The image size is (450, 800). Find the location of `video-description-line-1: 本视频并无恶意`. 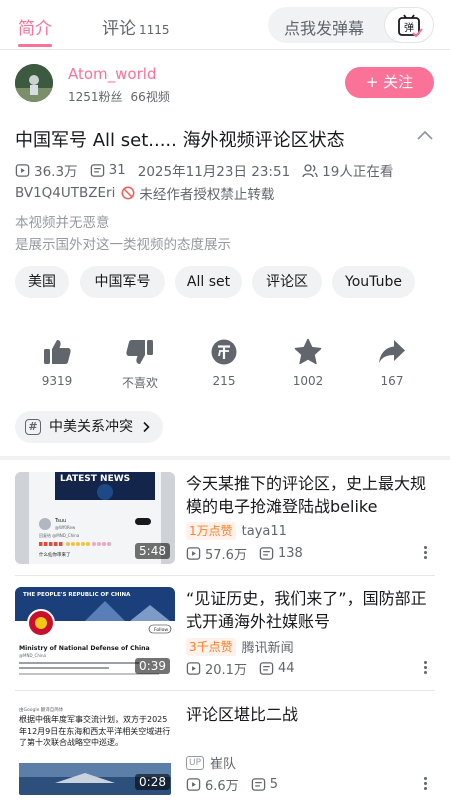

video-description-line-1: 本视频并无恶意 is located at coordinates (62, 223).